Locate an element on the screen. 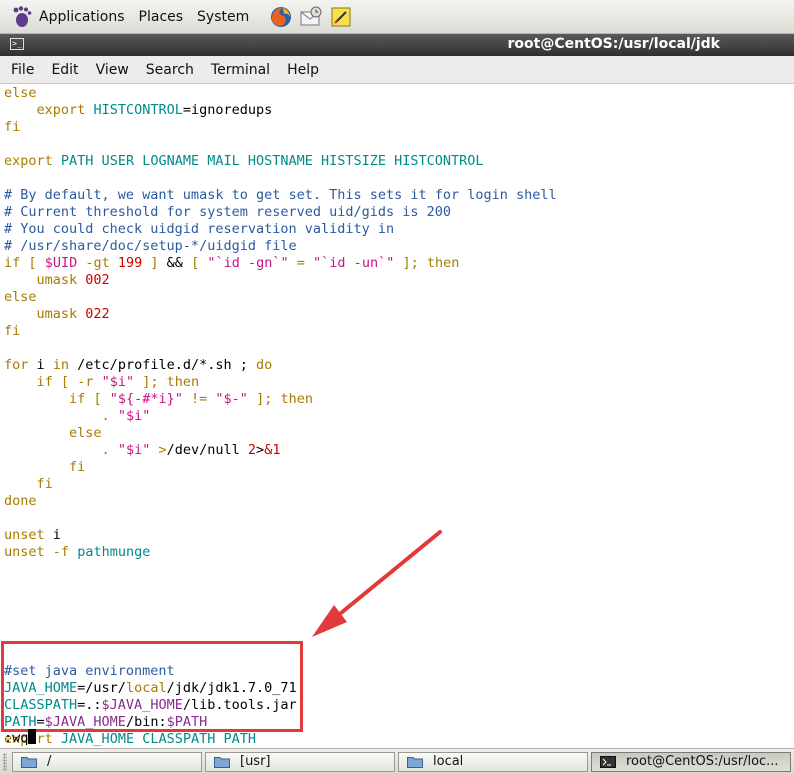  menu-places: Places is located at coordinates (165, 17).